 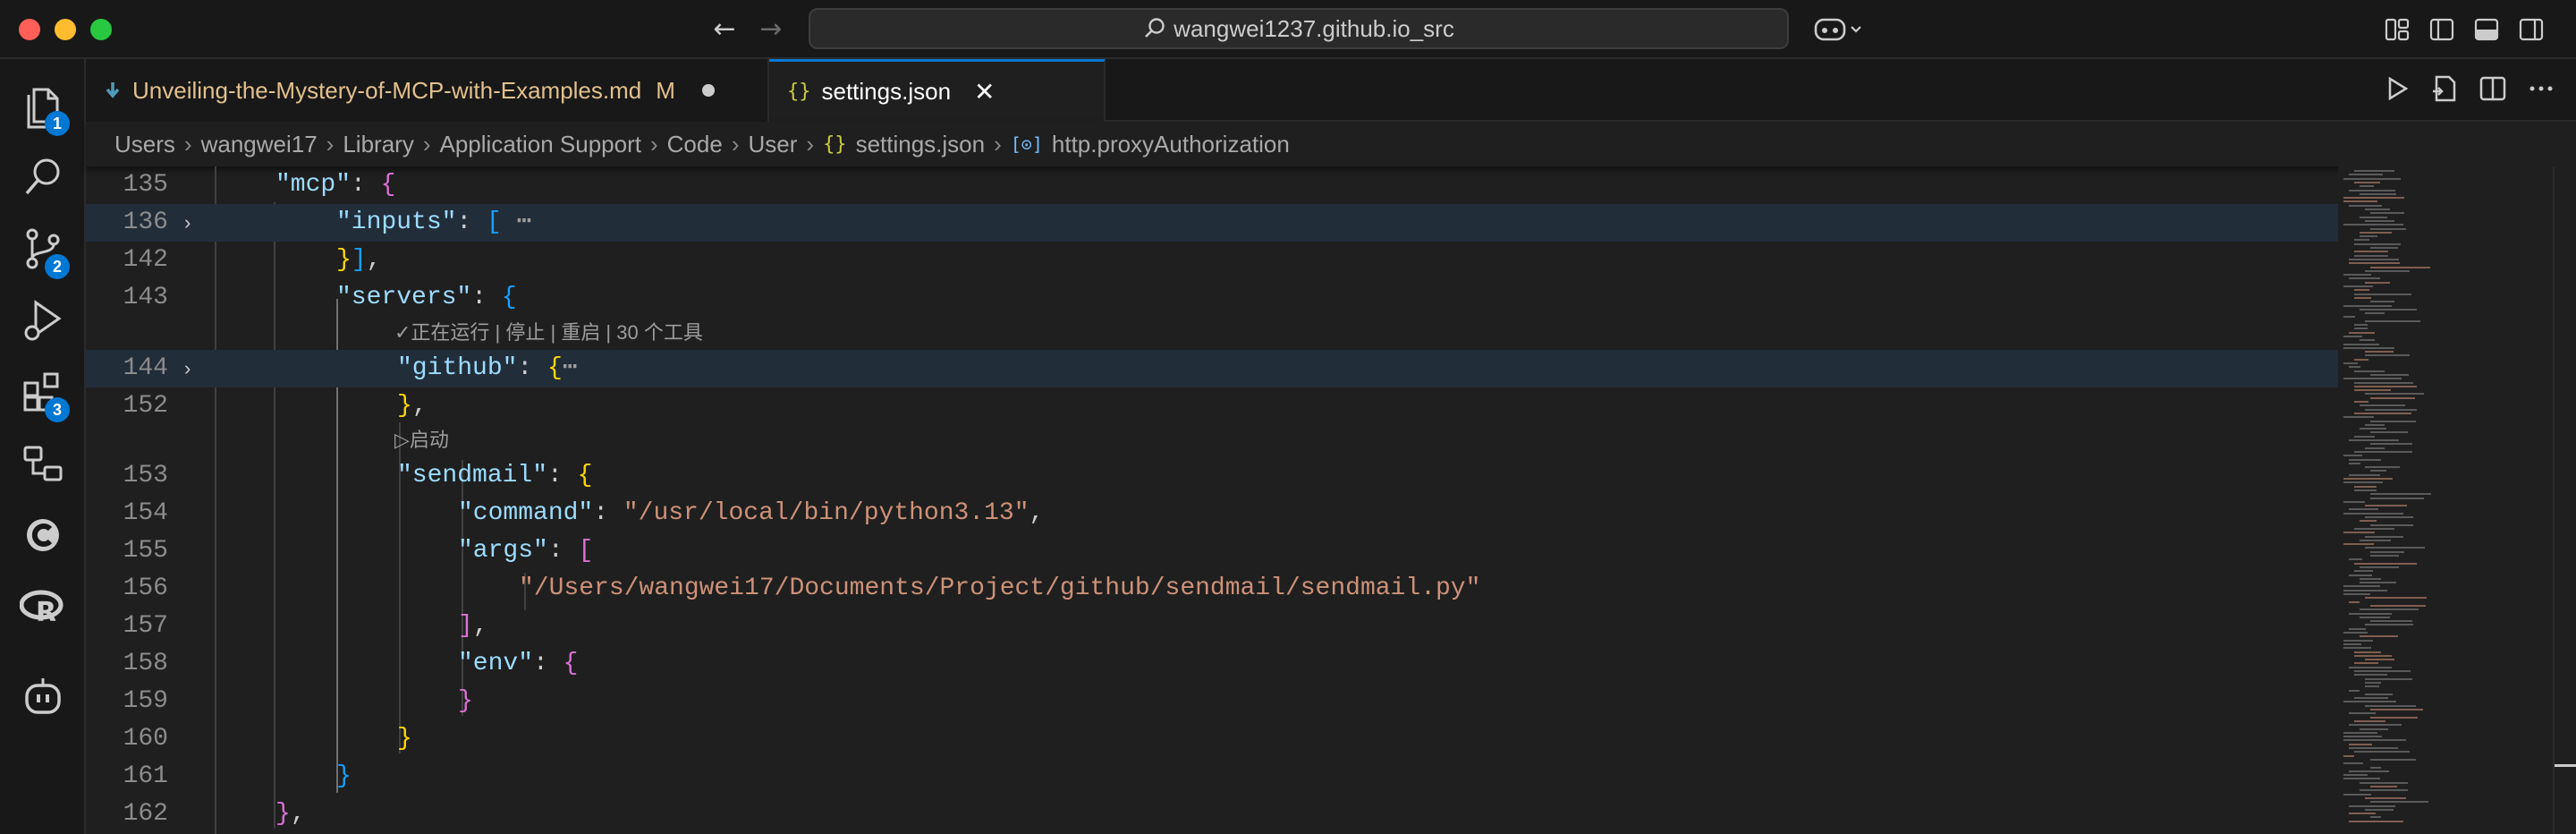 I want to click on maximize-window-button, so click(x=101, y=29).